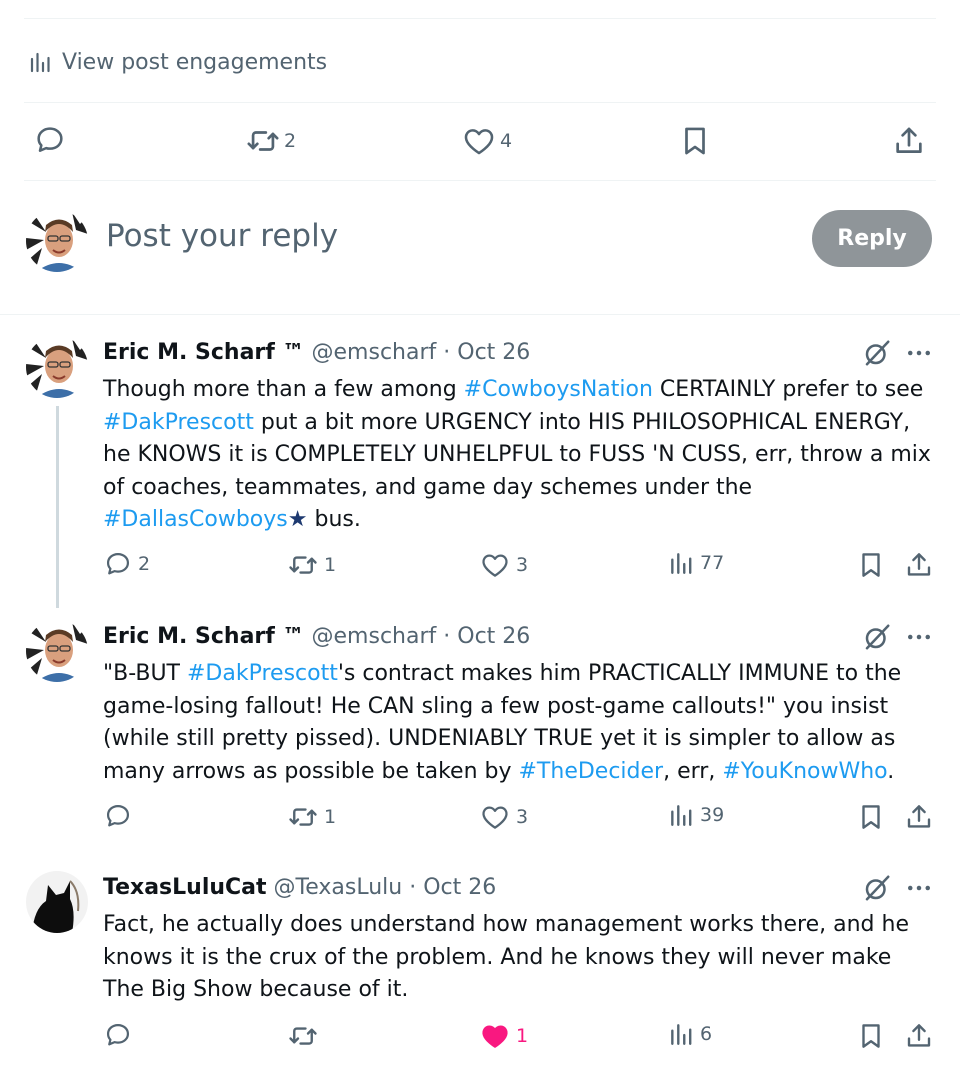 This screenshot has width=960, height=1076. I want to click on text-segment: CERTAINLY prefer to see, so click(788, 389).